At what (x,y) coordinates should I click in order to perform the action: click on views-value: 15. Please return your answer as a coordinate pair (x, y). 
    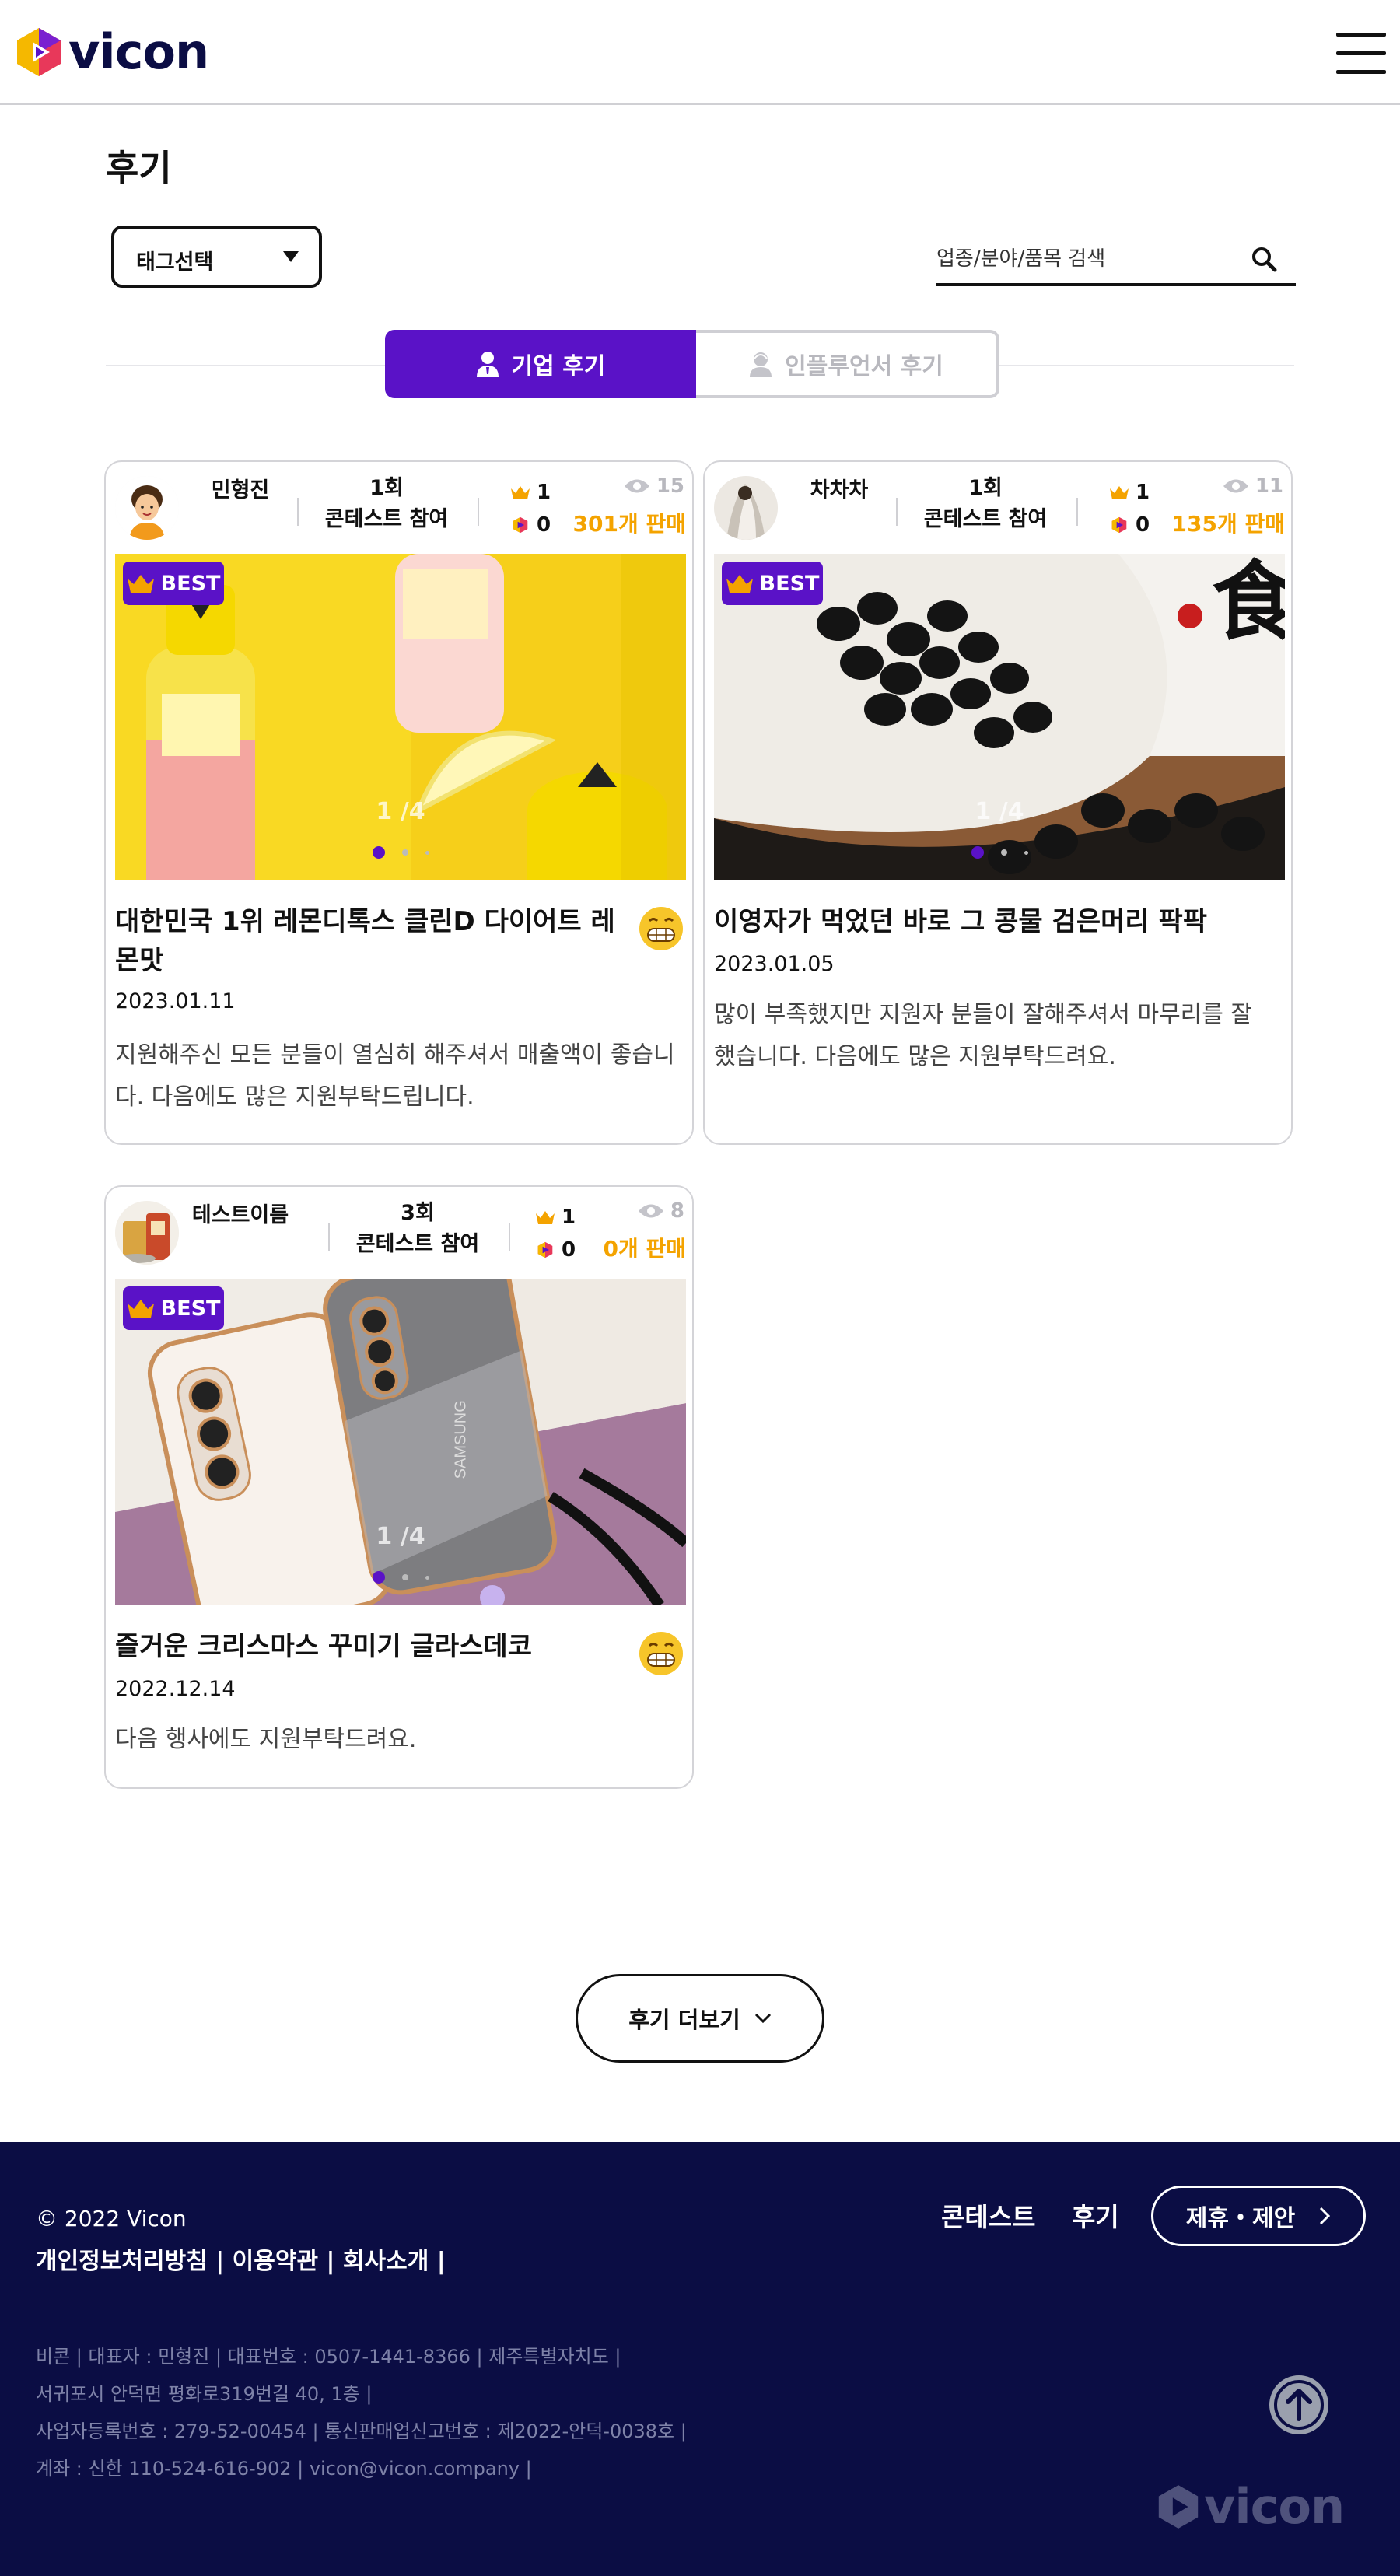
    Looking at the image, I should click on (670, 486).